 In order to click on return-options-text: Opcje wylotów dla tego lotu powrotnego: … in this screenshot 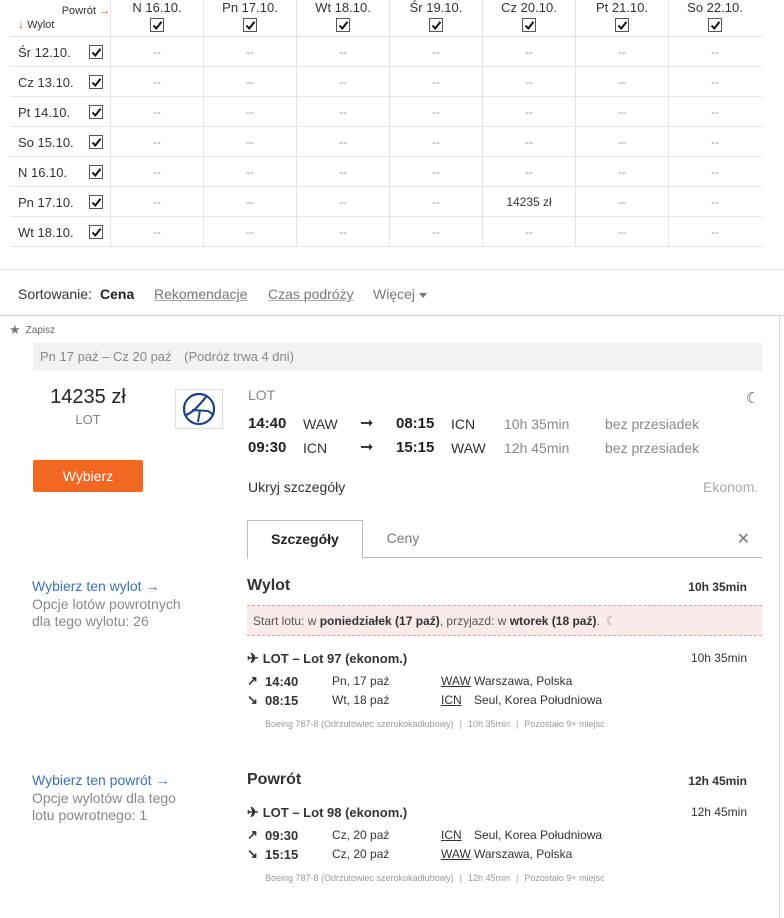, I will do `click(104, 806)`.